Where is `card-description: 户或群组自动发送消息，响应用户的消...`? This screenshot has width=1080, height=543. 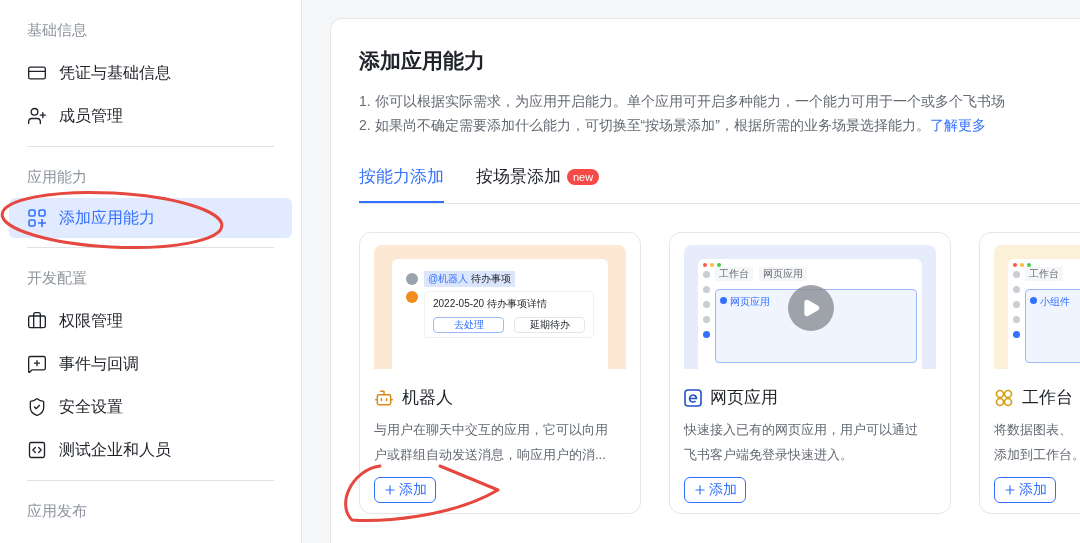 card-description: 户或群组自动发送消息，响应用户的消... is located at coordinates (490, 454).